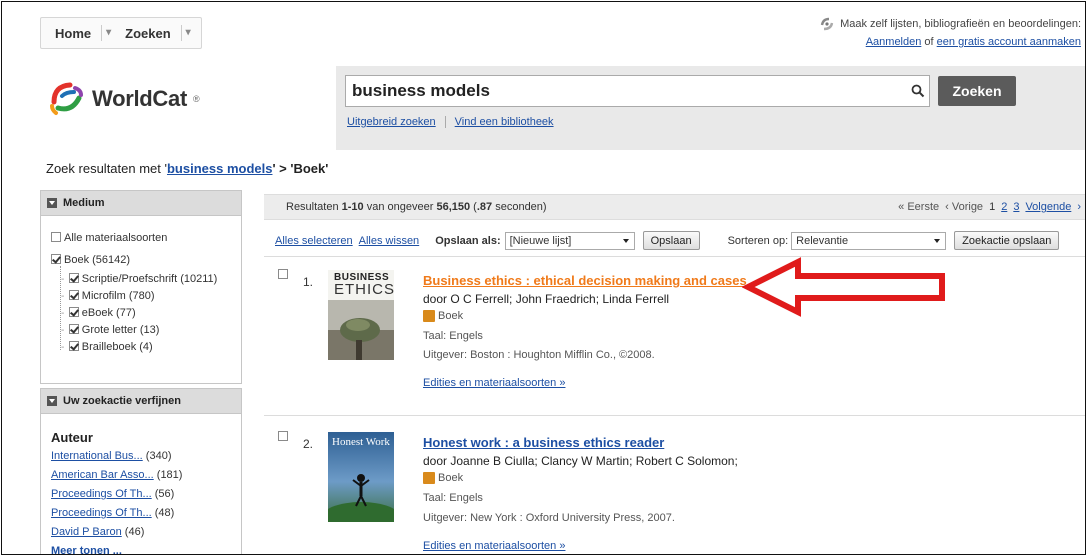  Describe the element at coordinates (671, 240) in the screenshot. I see `save-button: Opslaan` at that location.